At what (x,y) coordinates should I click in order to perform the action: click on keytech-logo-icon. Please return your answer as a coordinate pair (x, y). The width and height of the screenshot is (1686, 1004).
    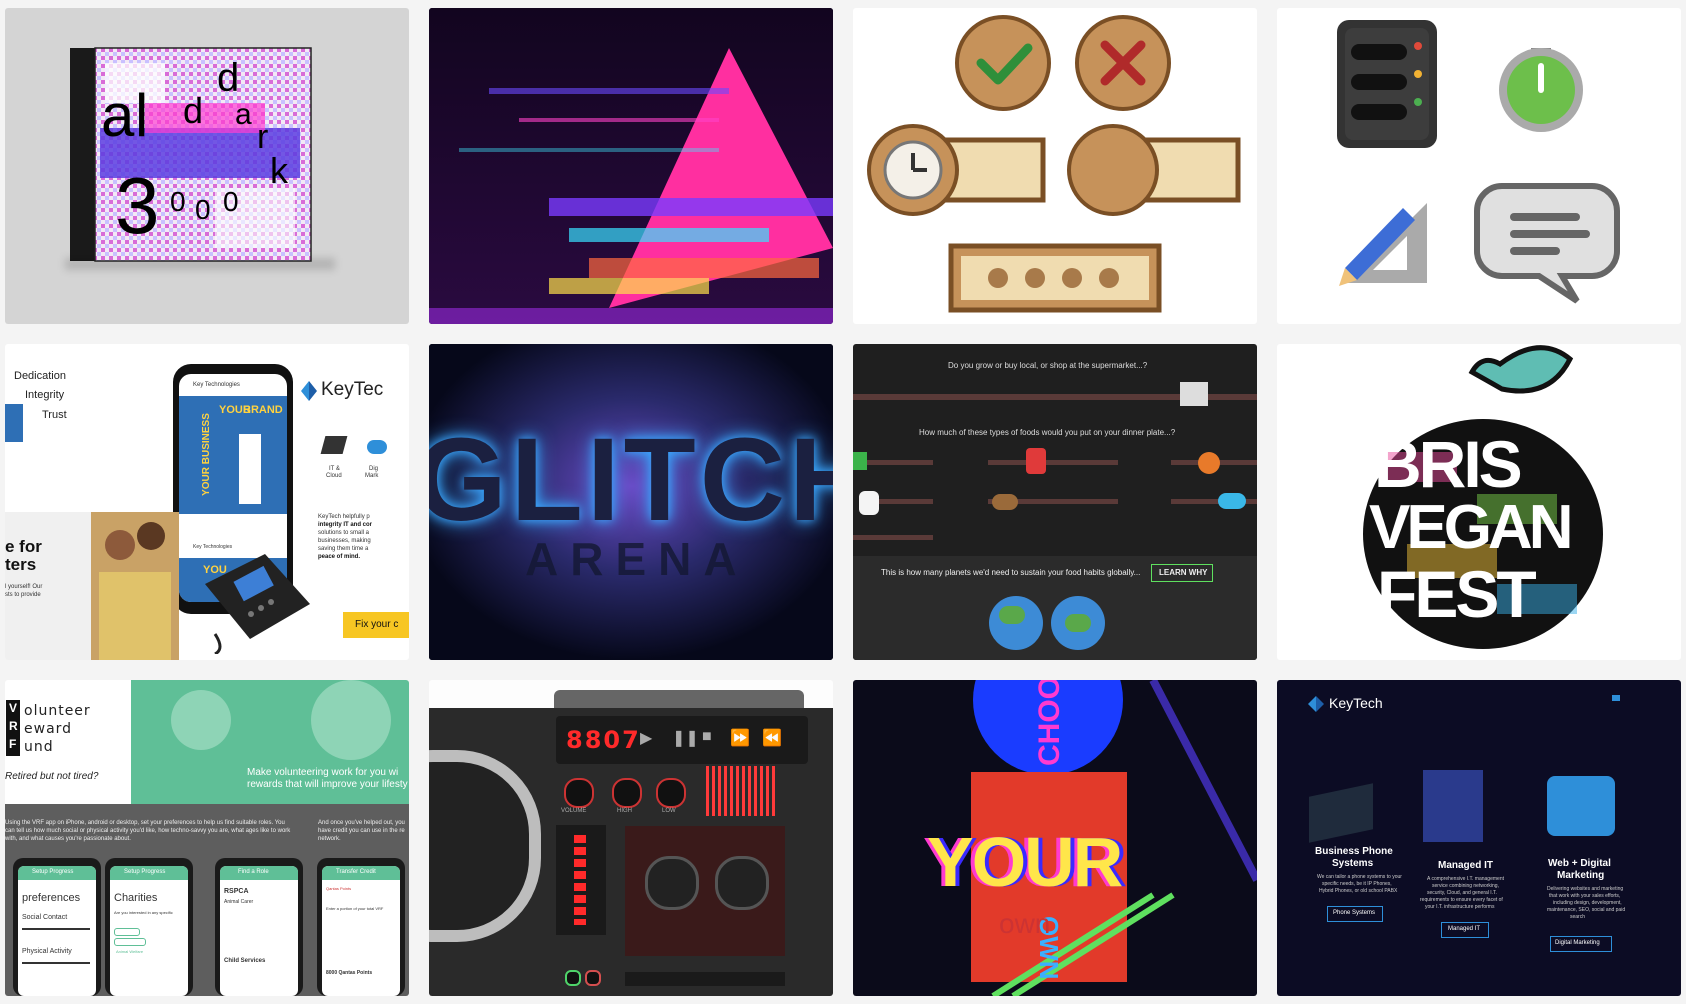
    Looking at the image, I should click on (309, 391).